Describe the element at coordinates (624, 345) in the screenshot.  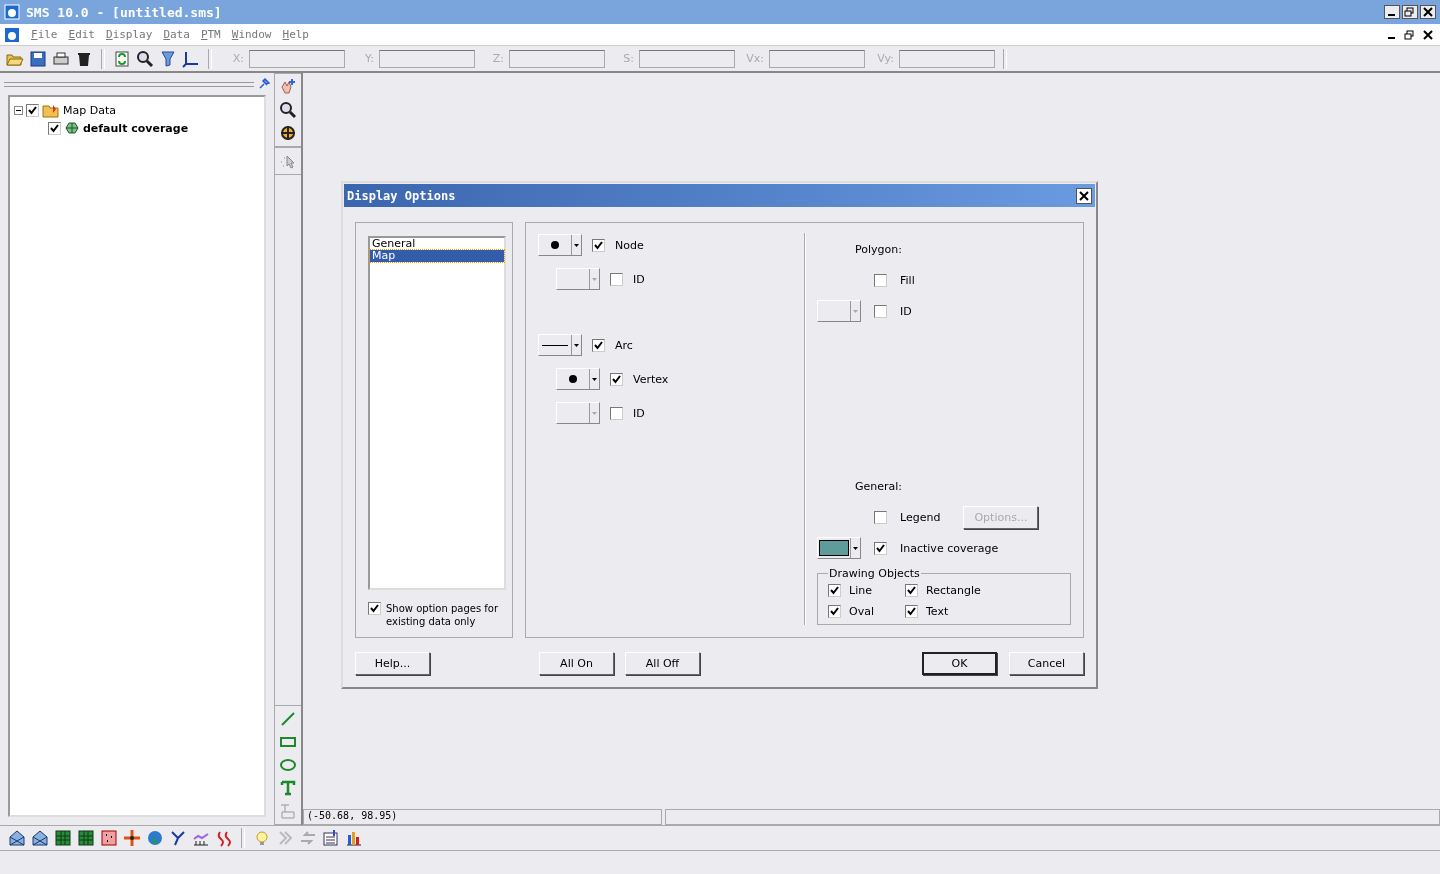
I see `checkbox-label: Arc` at that location.